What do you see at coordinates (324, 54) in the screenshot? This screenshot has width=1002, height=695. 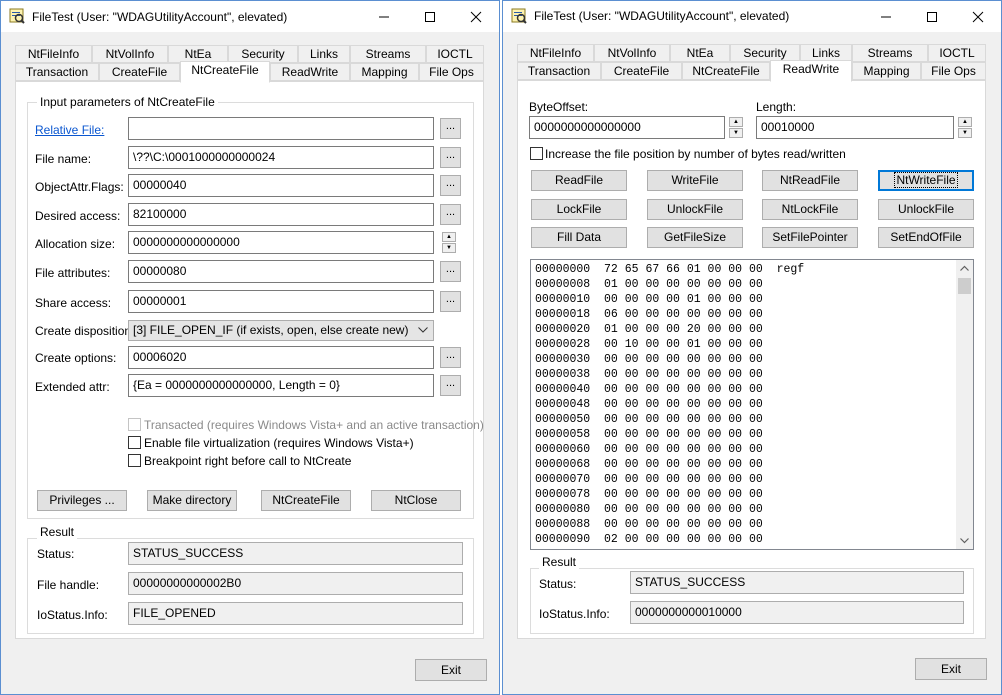 I see `tab-links: Links` at bounding box center [324, 54].